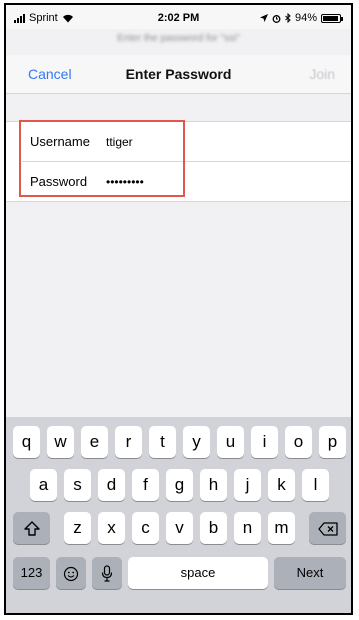  What do you see at coordinates (305, 18) in the screenshot?
I see `battery-percent: 94%` at bounding box center [305, 18].